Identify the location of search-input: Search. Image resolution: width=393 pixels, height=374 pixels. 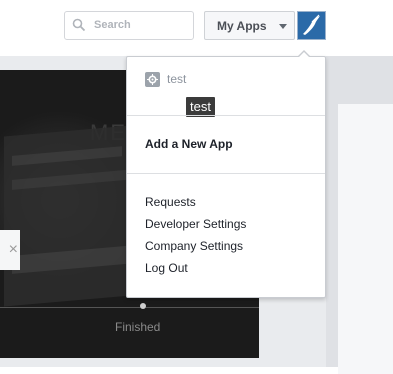
(129, 25).